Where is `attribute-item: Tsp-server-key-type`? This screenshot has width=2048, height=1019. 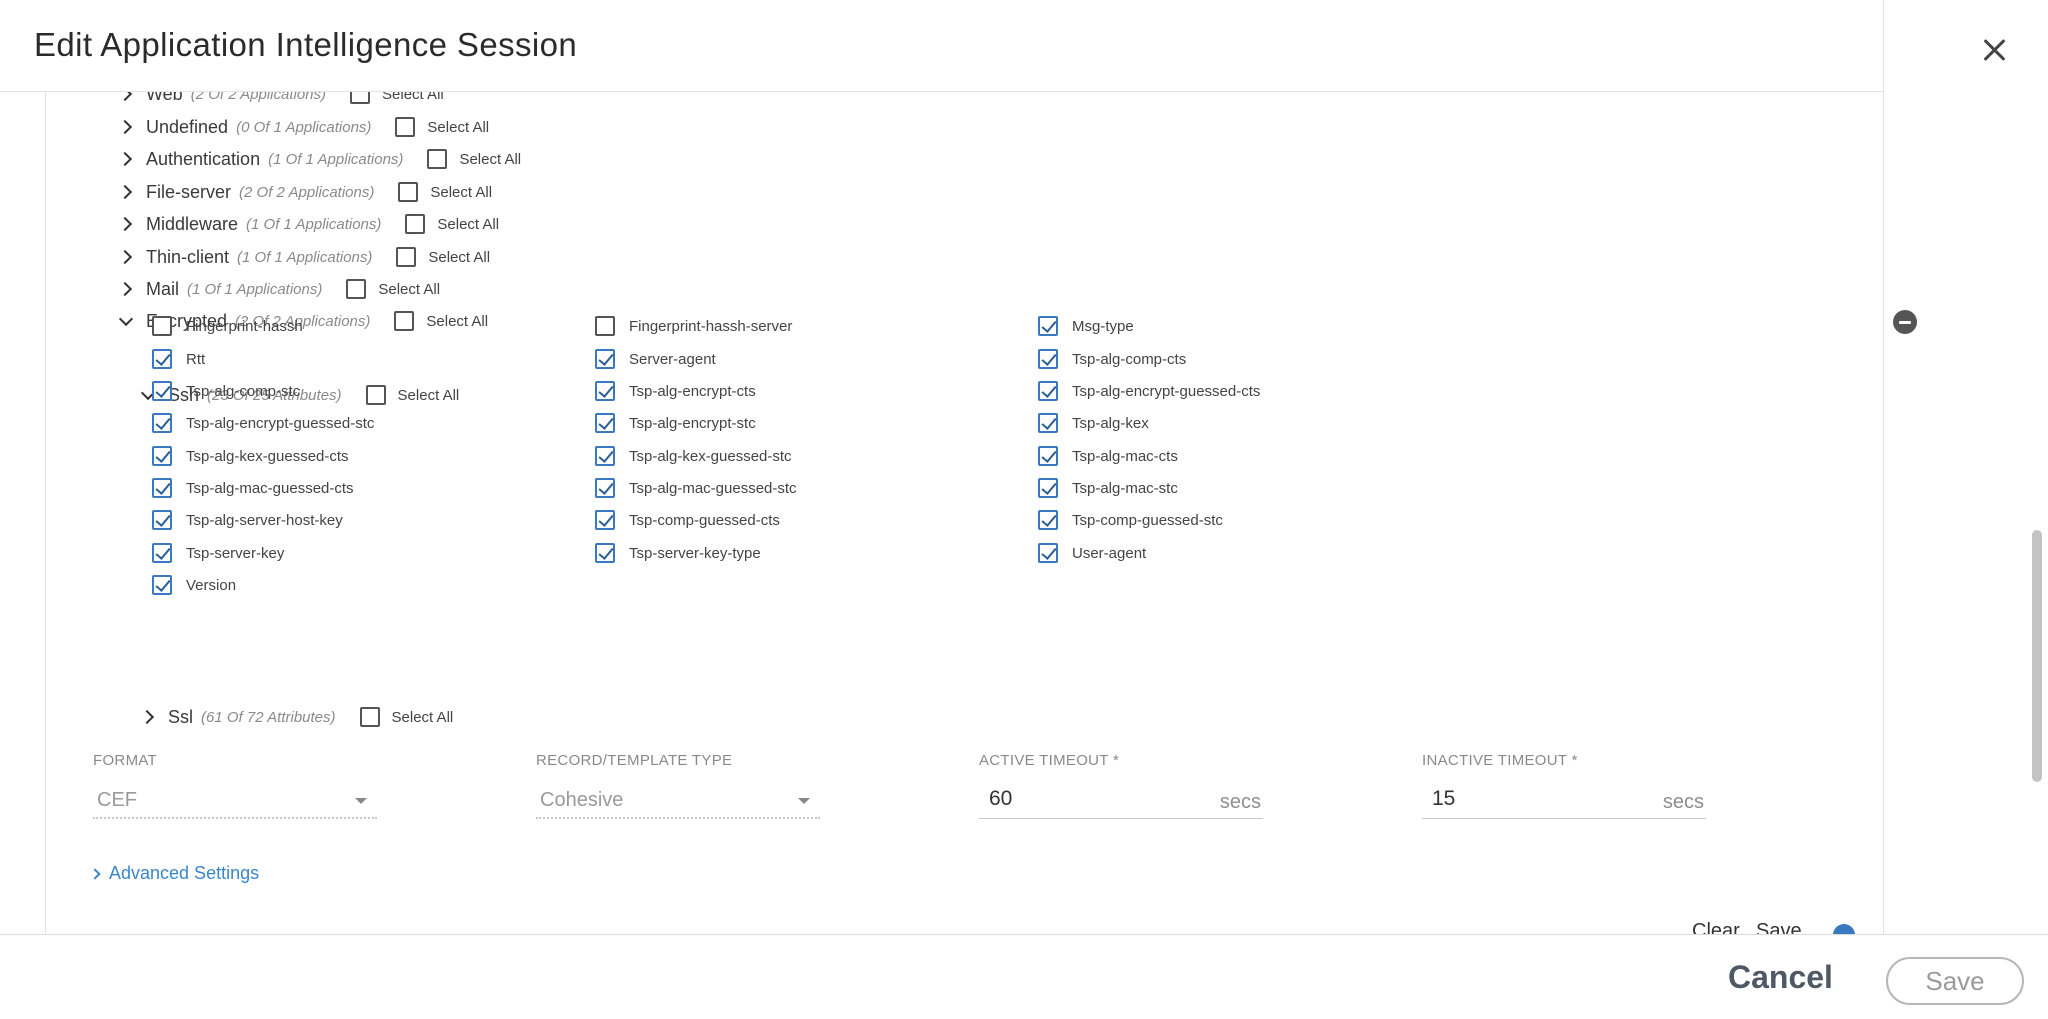 attribute-item: Tsp-server-key-type is located at coordinates (678, 553).